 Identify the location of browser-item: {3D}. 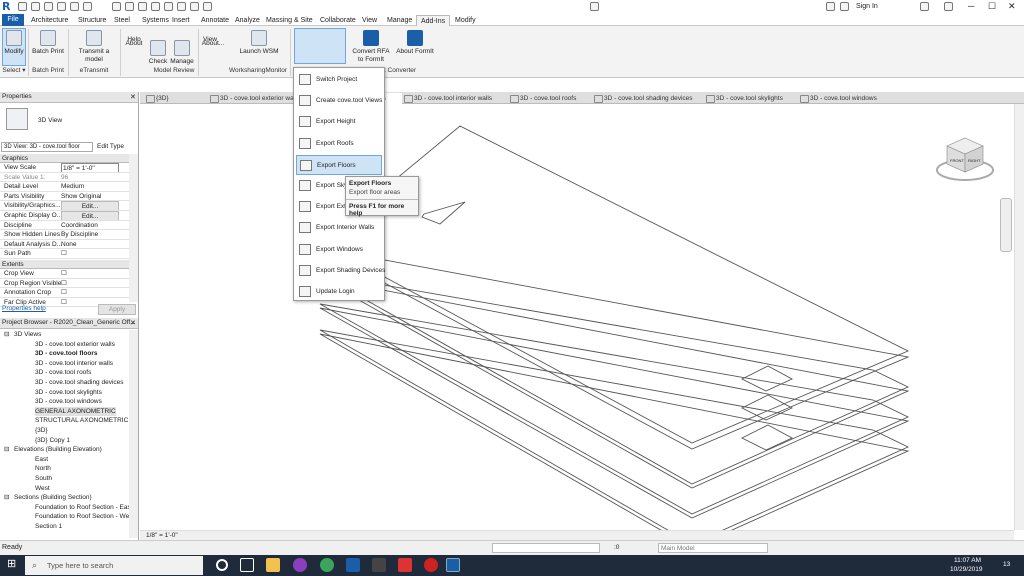
(41, 431).